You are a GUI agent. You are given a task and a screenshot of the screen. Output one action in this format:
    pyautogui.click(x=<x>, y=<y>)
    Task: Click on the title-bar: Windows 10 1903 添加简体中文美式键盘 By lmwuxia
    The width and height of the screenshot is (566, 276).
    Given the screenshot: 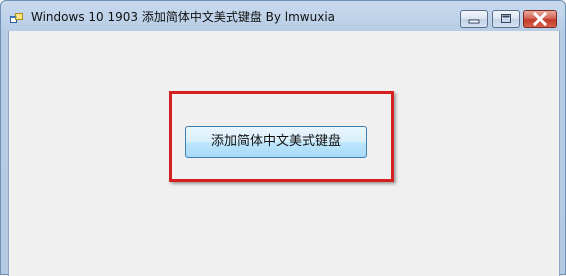 What is the action you would take?
    pyautogui.click(x=283, y=16)
    